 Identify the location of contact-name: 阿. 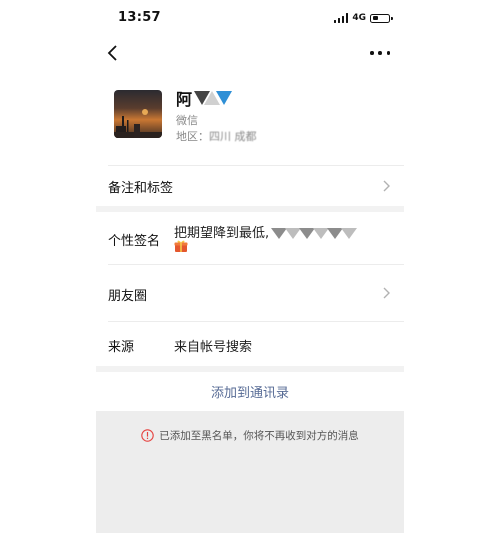
(184, 99).